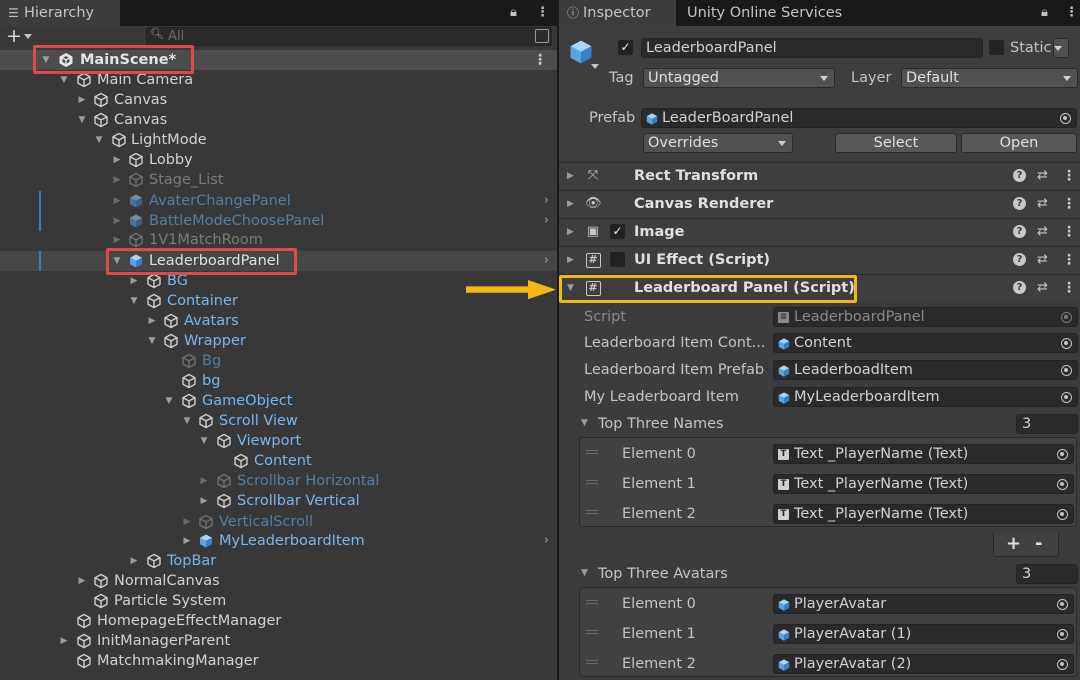  What do you see at coordinates (278, 240) in the screenshot?
I see `hierarchy-row: ▶ 1V1MatchRoom` at bounding box center [278, 240].